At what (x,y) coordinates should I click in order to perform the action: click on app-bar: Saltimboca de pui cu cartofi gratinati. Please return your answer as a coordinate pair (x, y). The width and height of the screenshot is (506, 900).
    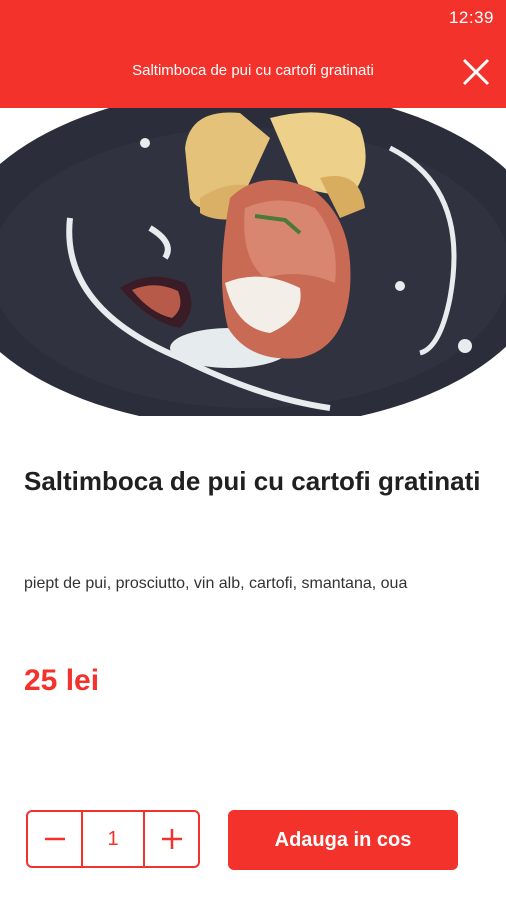
    Looking at the image, I should click on (253, 72).